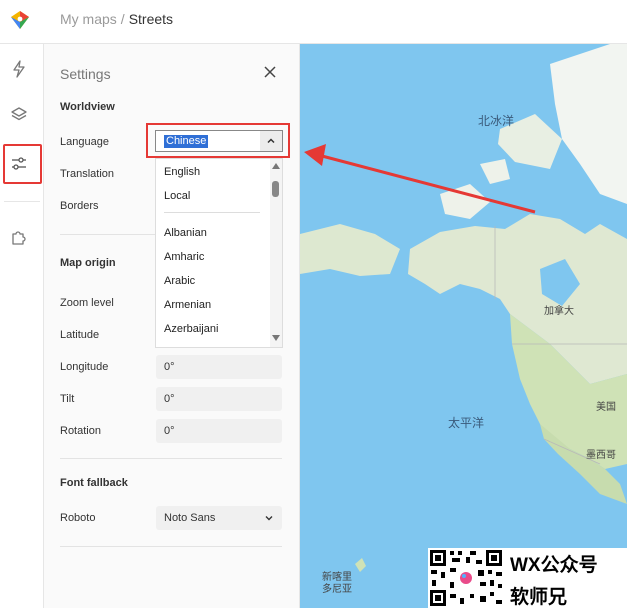  I want to click on map-label-usa: 美国, so click(606, 407).